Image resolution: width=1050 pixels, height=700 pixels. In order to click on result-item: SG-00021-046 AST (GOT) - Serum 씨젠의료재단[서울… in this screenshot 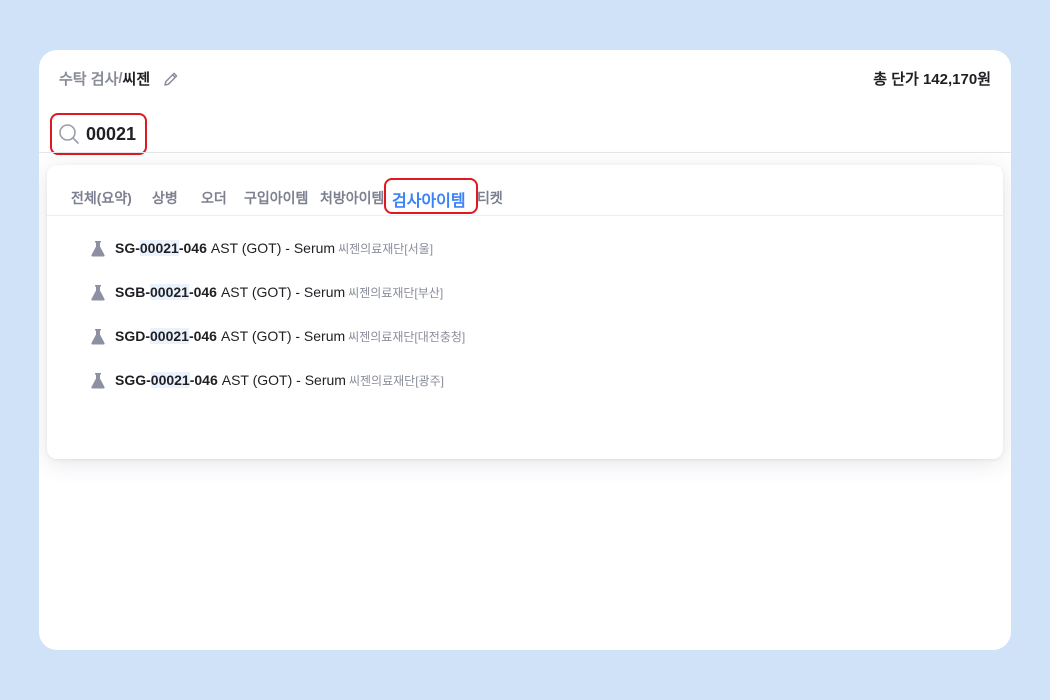, I will do `click(262, 248)`.